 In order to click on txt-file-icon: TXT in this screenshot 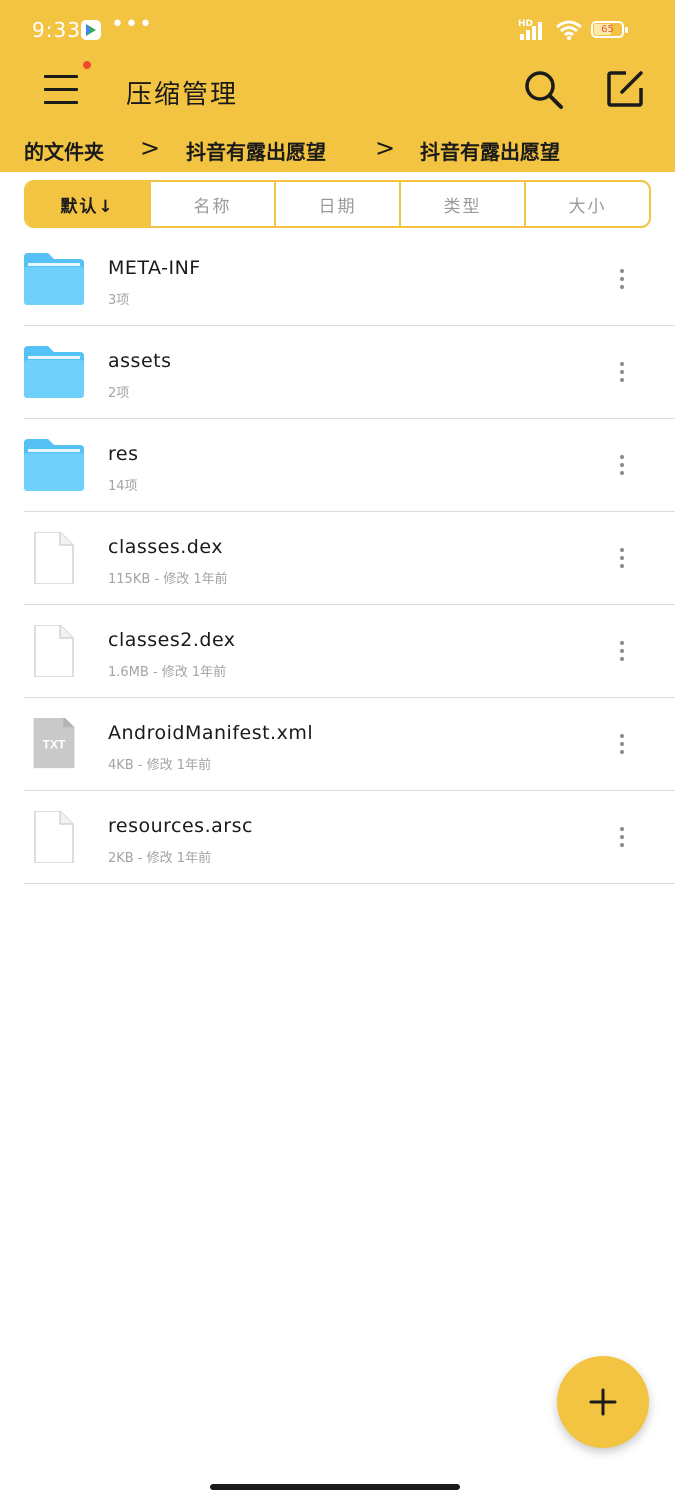, I will do `click(54, 743)`.